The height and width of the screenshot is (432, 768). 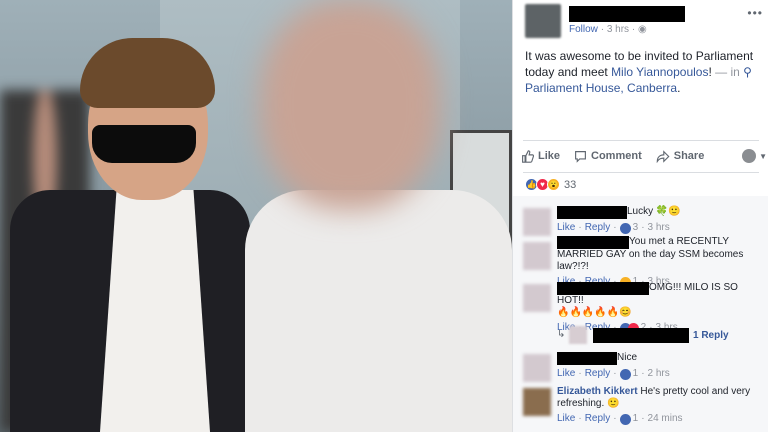 What do you see at coordinates (711, 335) in the screenshot?
I see `replies-count-link: 1 Reply` at bounding box center [711, 335].